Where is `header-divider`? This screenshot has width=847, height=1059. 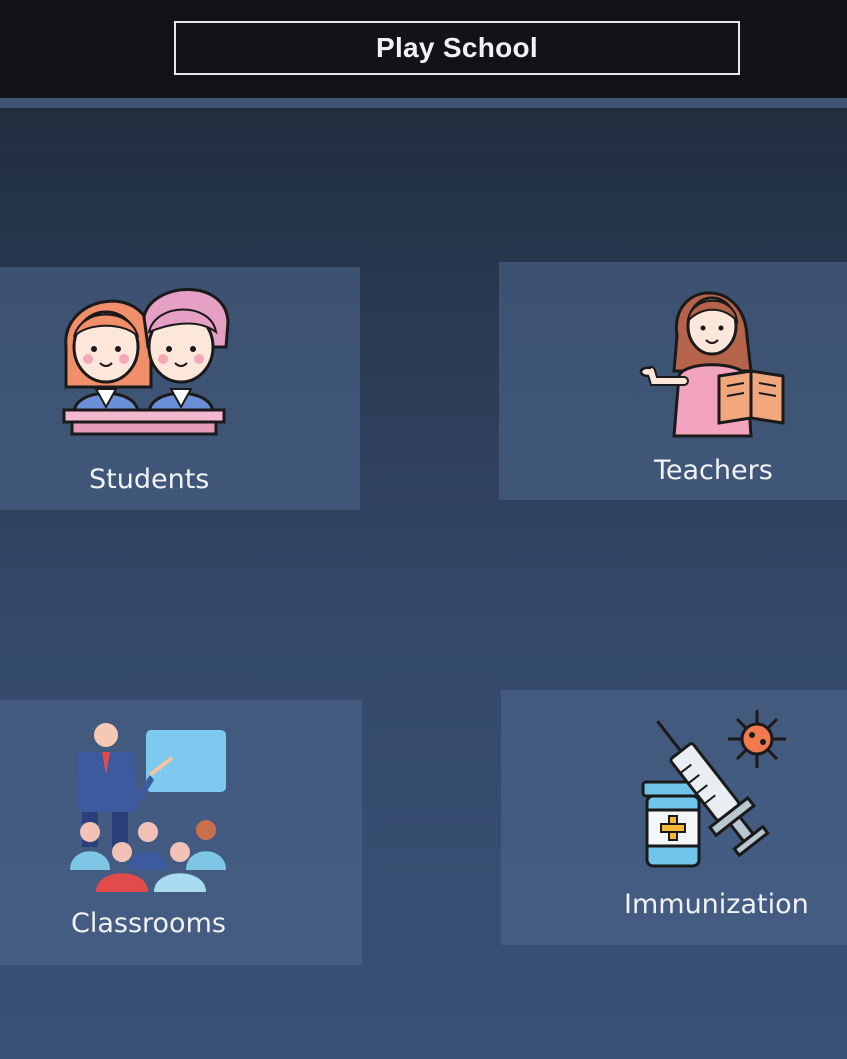 header-divider is located at coordinates (423, 103).